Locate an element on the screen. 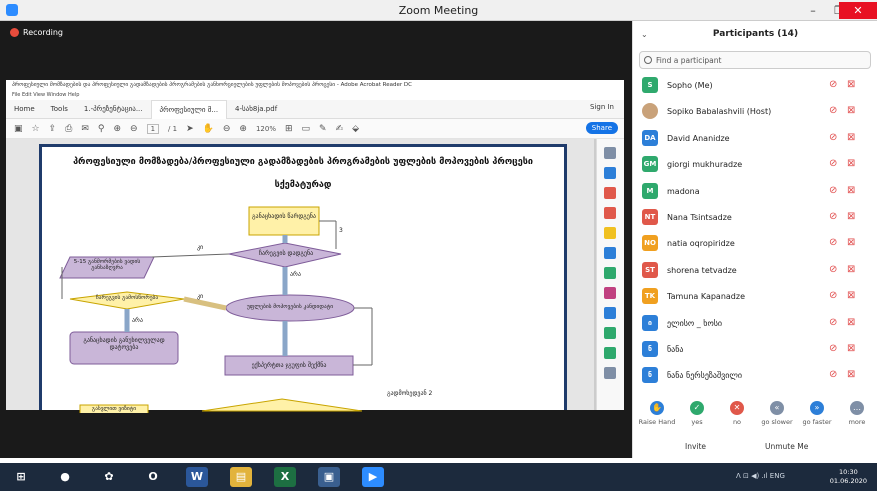  chrome-icon: ● is located at coordinates (65, 477).